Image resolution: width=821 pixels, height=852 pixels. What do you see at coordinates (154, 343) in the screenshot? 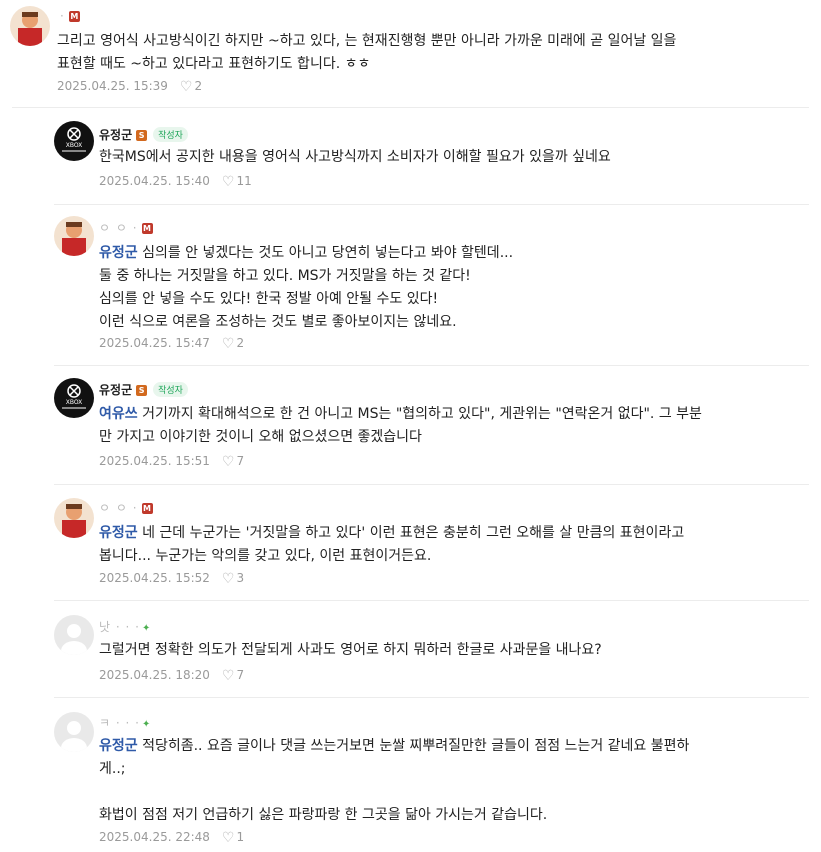
I see `comment-date: 2025.04.25. 15:47` at bounding box center [154, 343].